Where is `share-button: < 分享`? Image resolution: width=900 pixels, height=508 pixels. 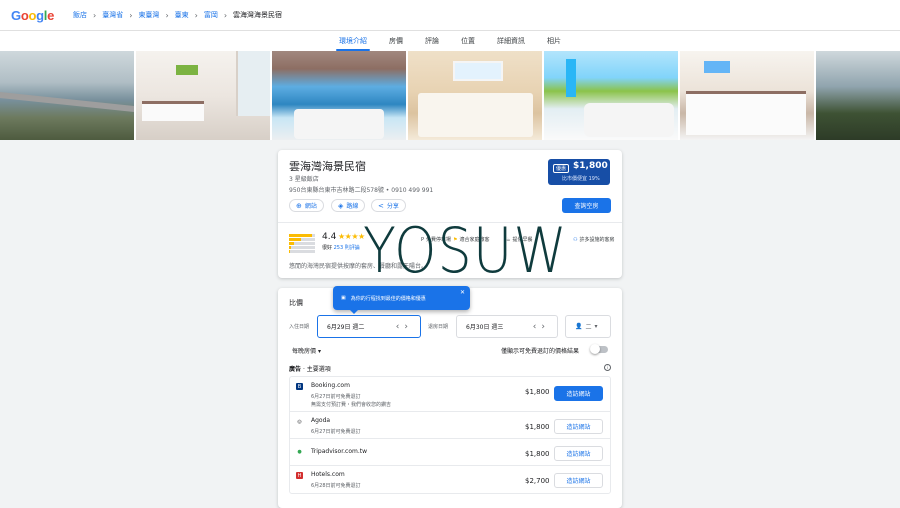
share-button: < 分享 is located at coordinates (388, 205).